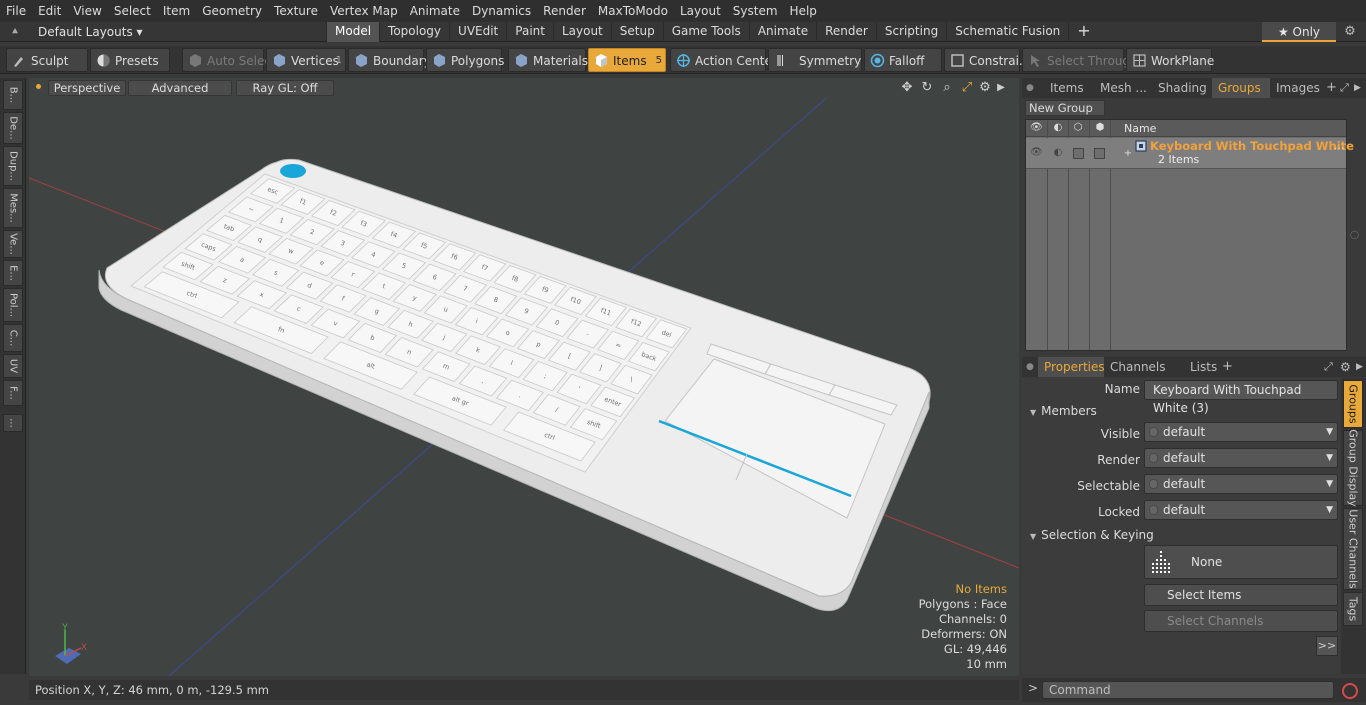 This screenshot has width=1366, height=705. What do you see at coordinates (90, 32) in the screenshot?
I see `layouts-dropdown: Default Layouts ▾` at bounding box center [90, 32].